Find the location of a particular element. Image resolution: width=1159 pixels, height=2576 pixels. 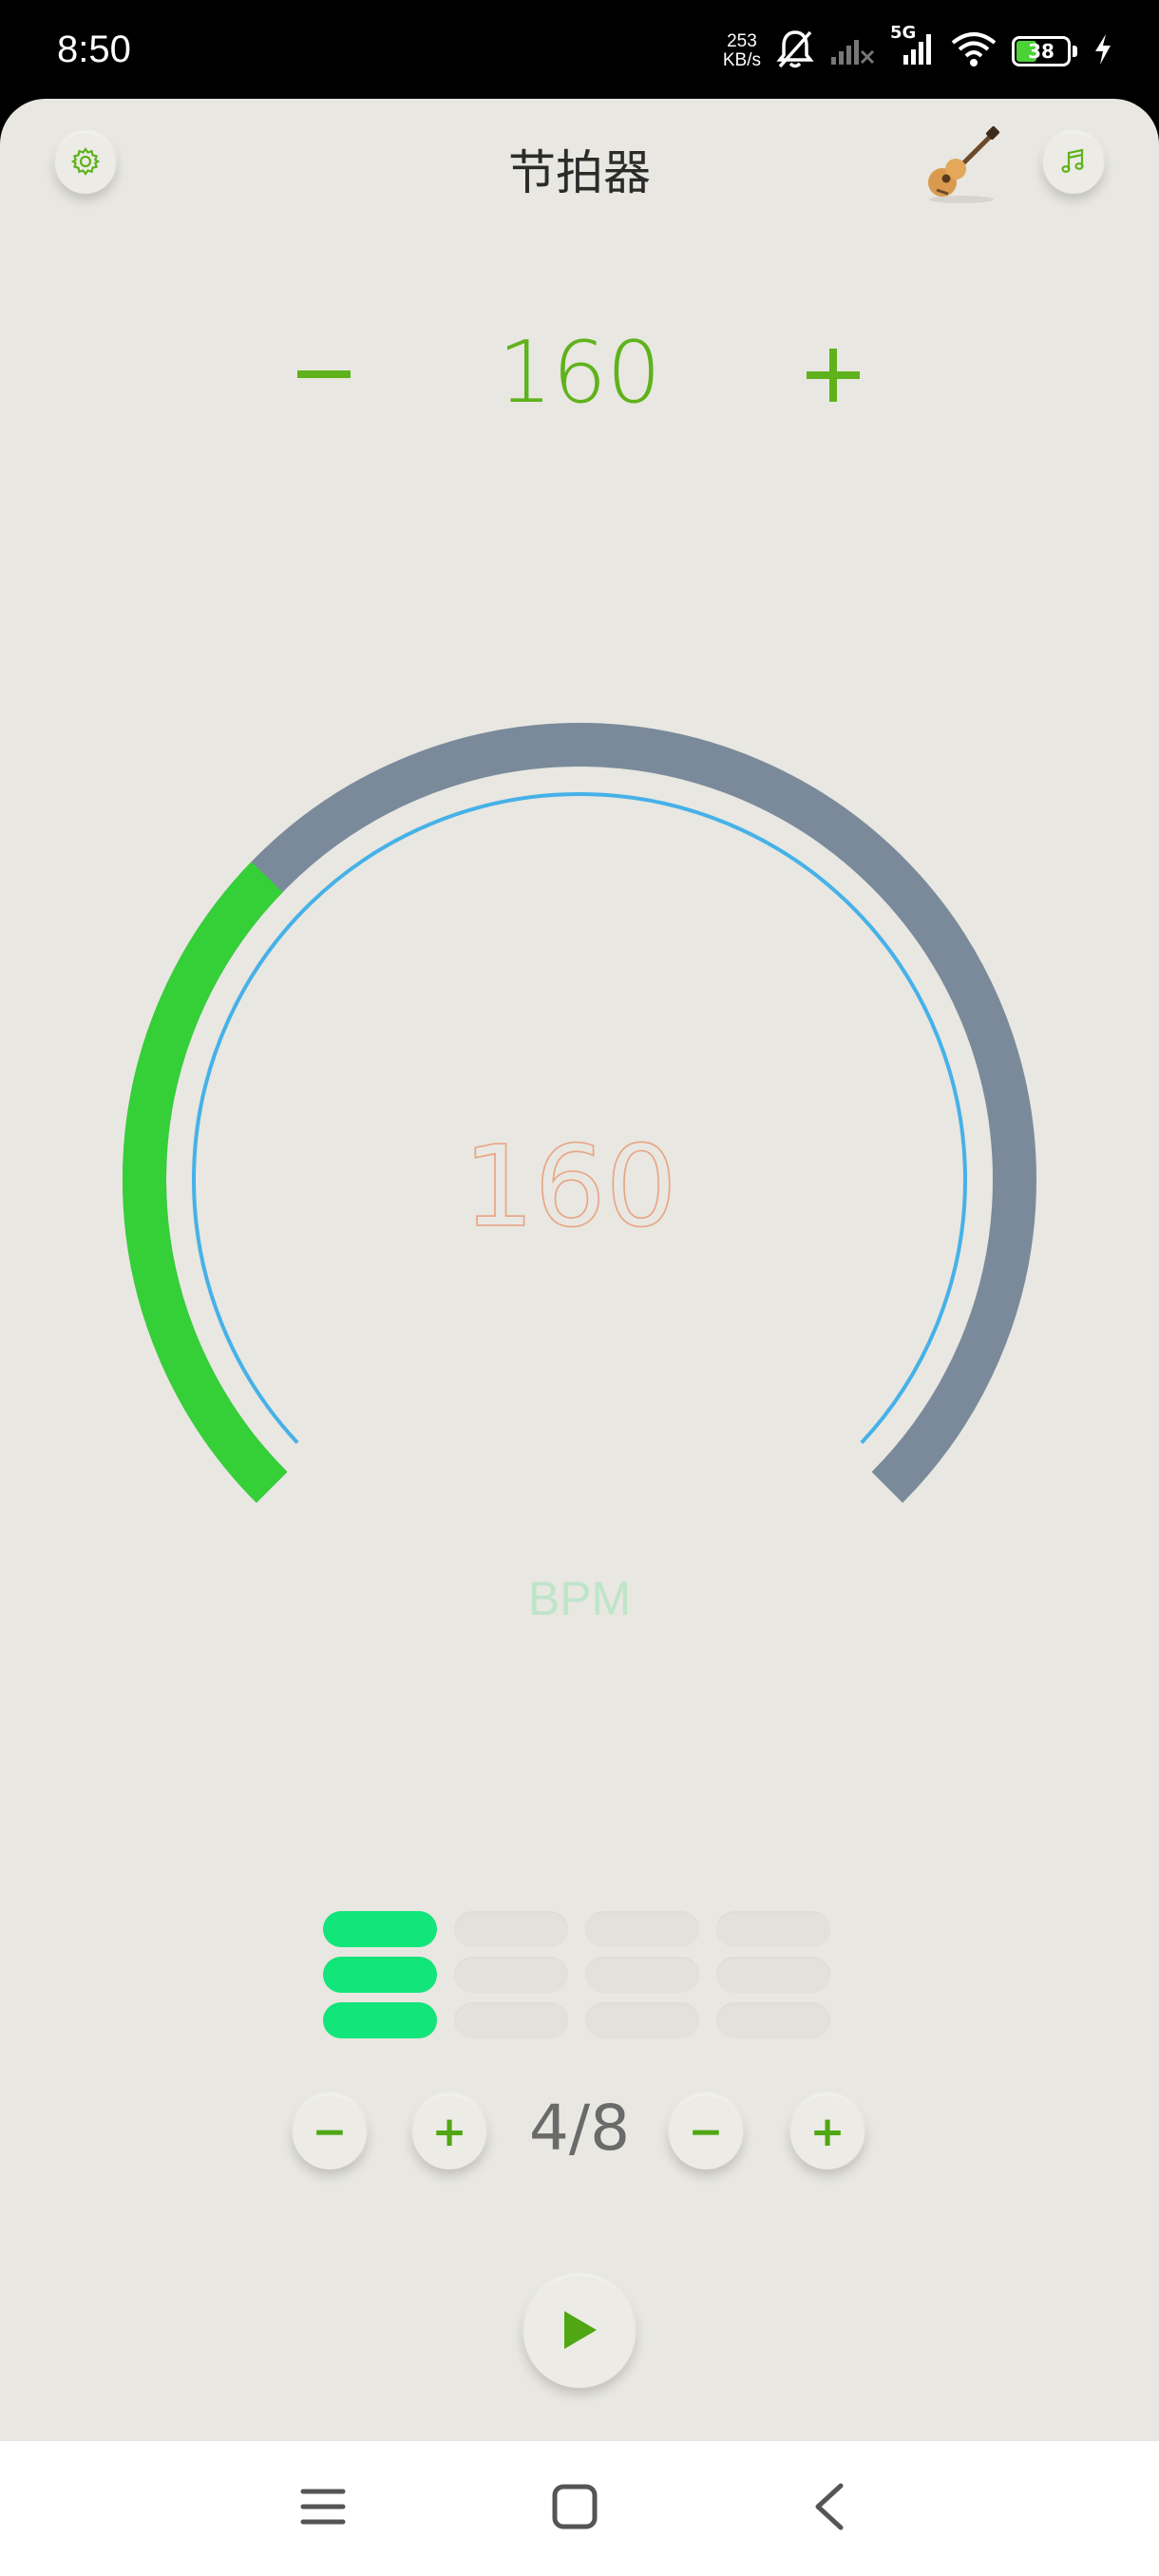

status-icons: 253 KB/s 5G 38 is located at coordinates (918, 50).